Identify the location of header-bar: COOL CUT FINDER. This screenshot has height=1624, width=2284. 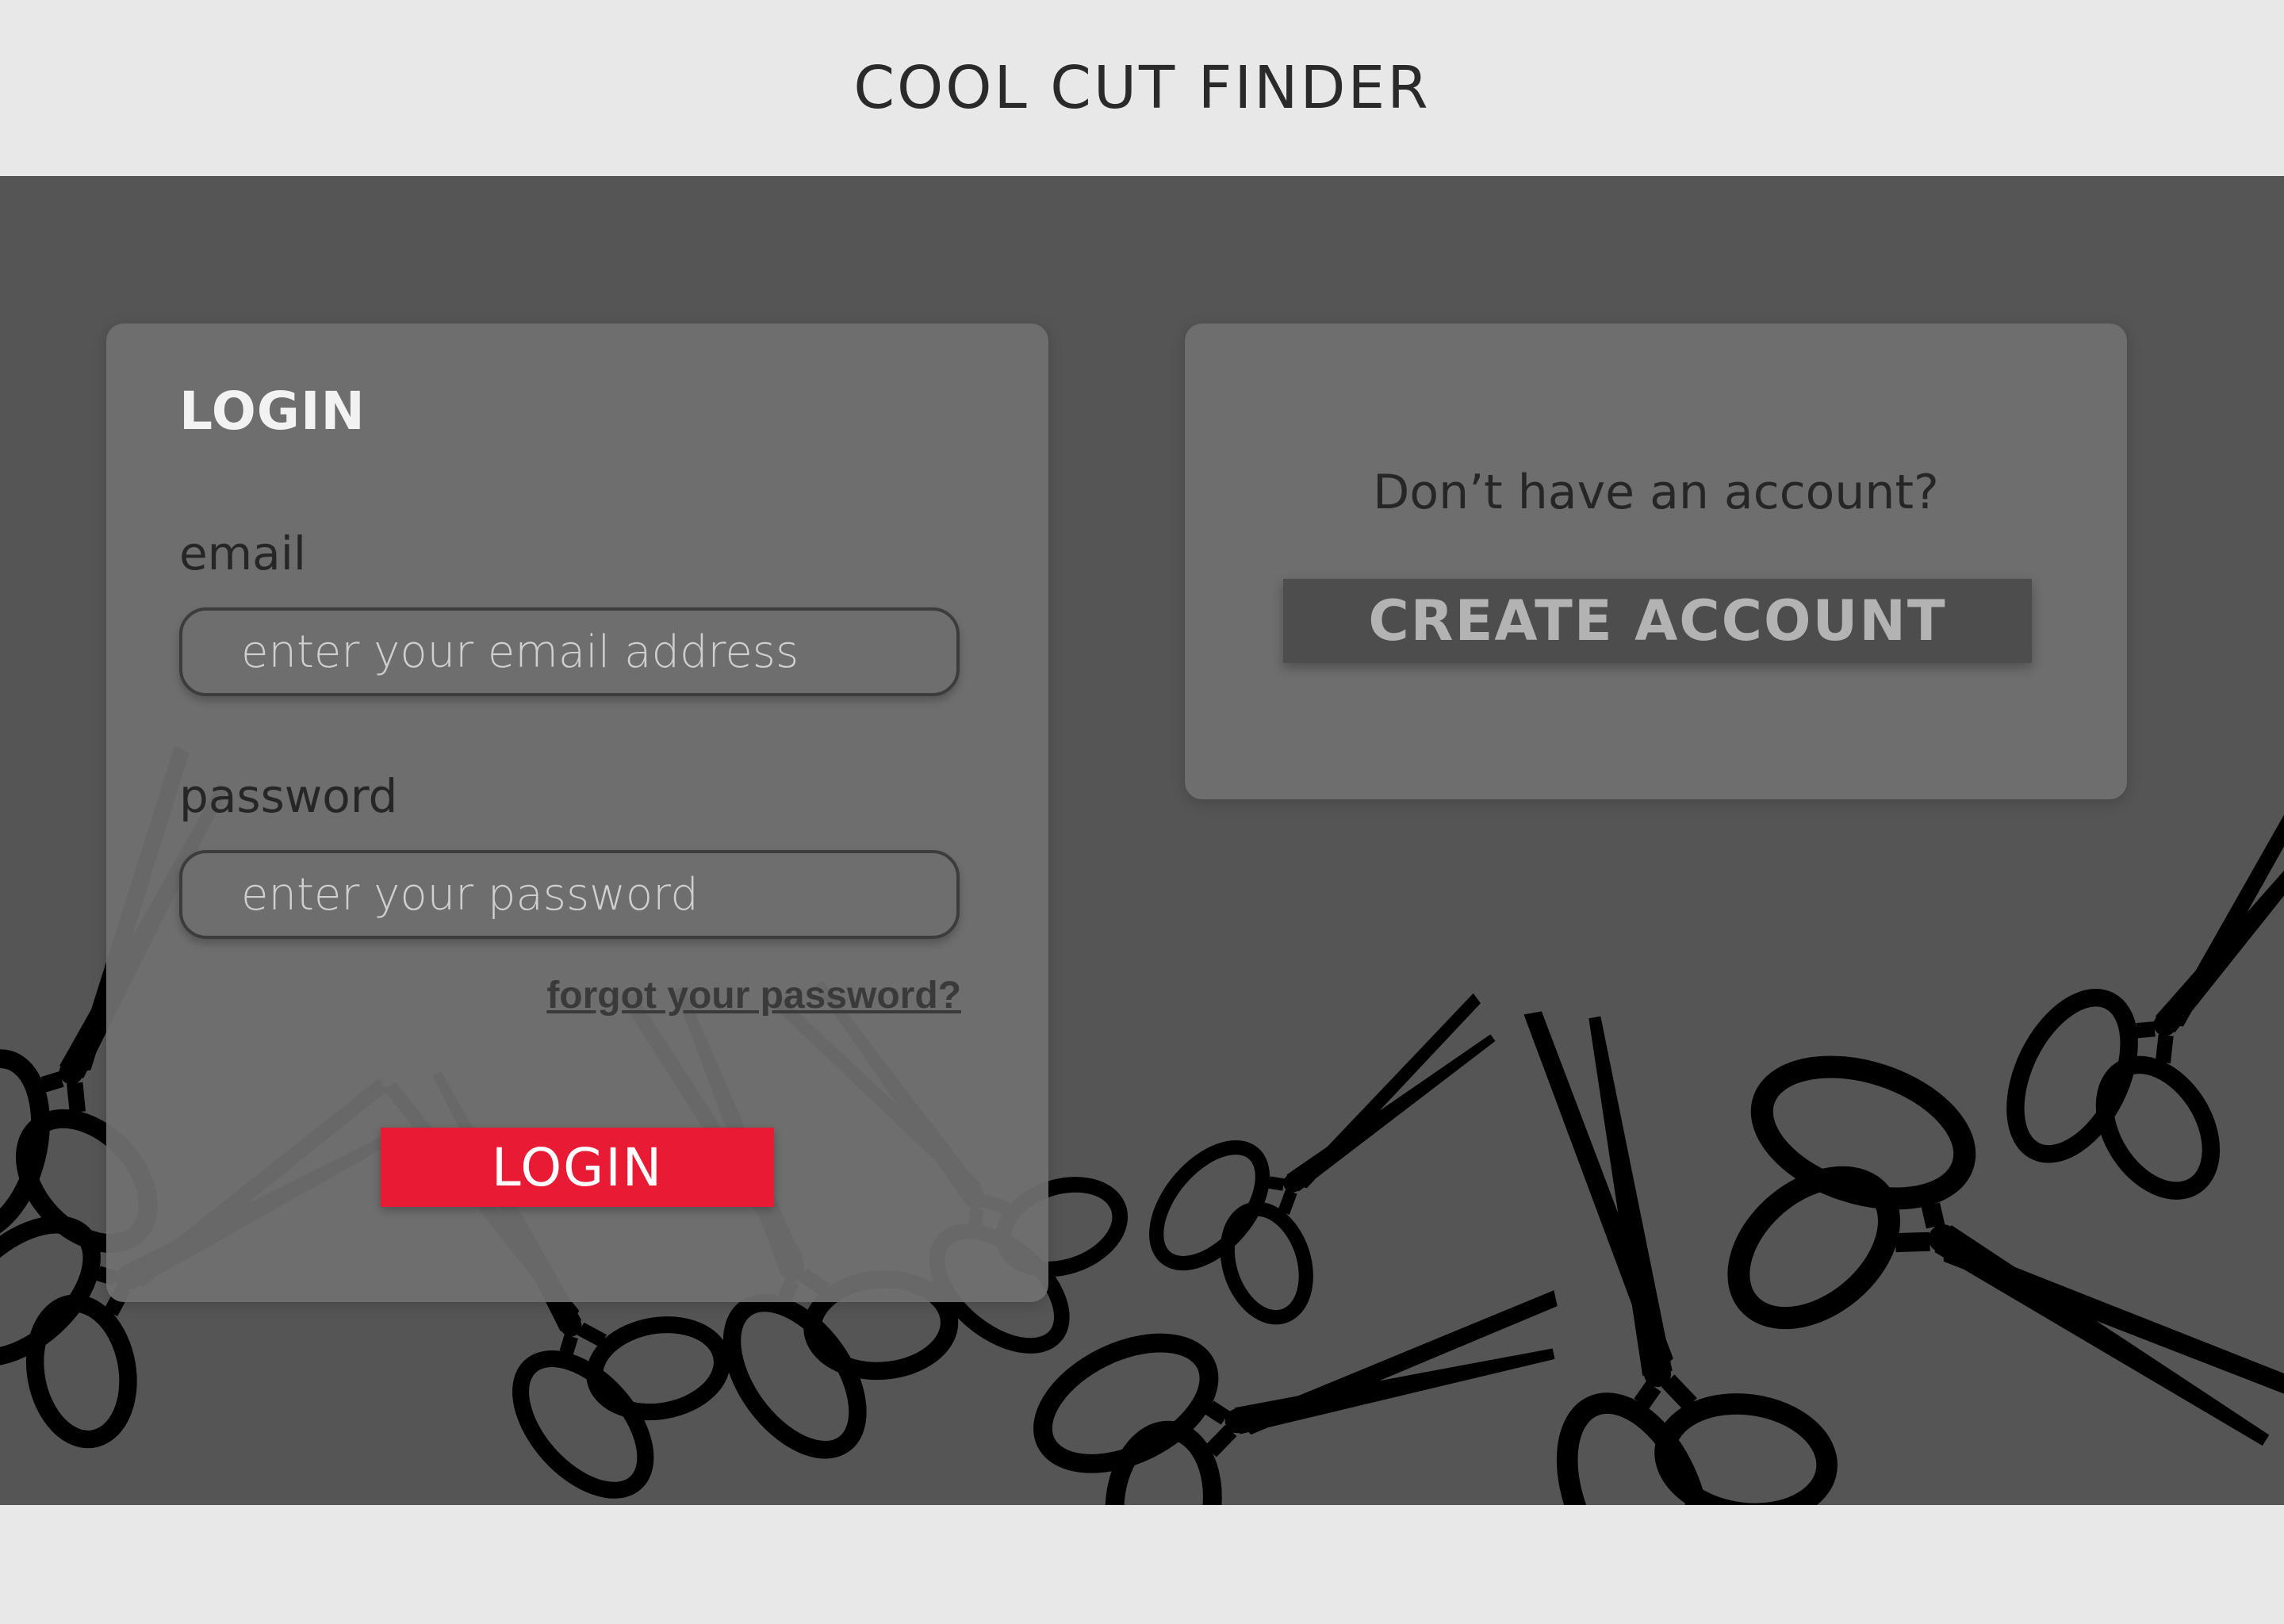
(1142, 88).